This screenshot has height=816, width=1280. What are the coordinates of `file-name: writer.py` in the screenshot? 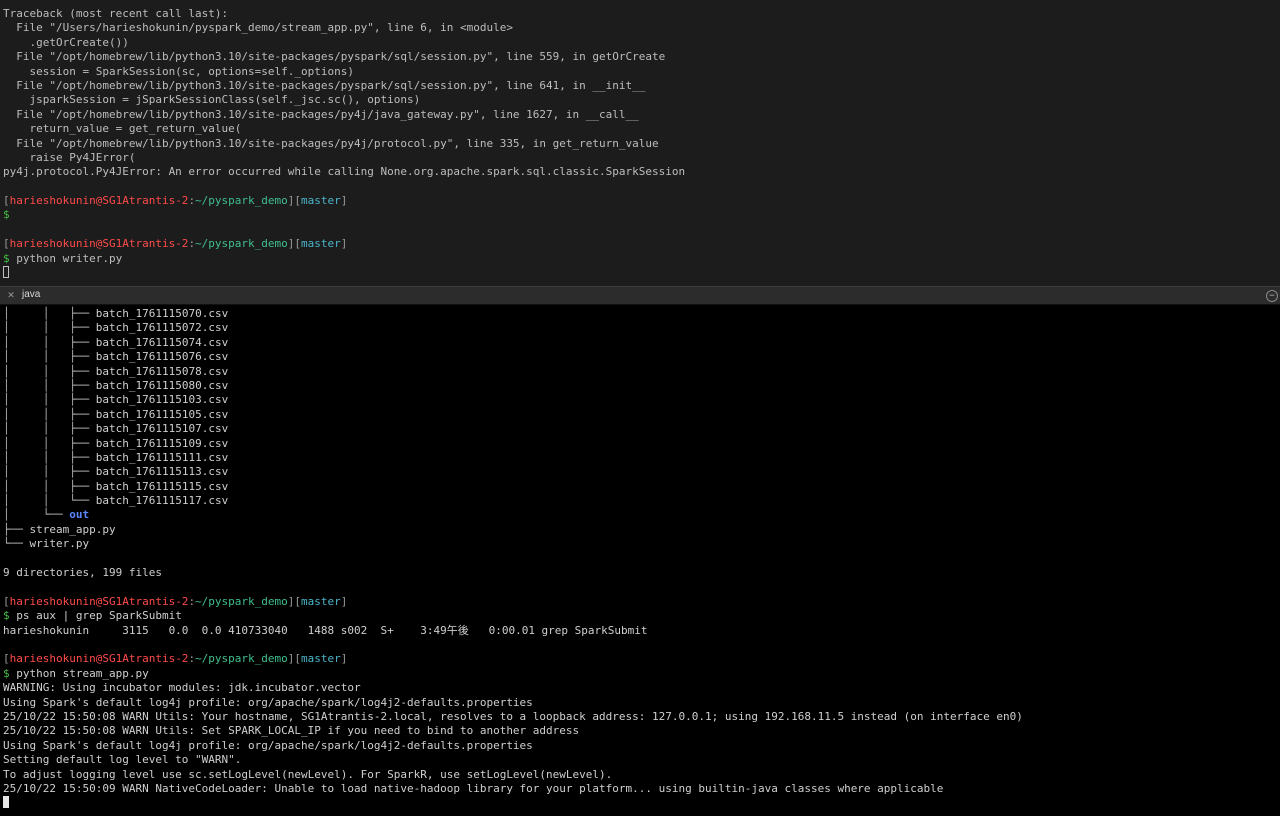 It's located at (59, 544).